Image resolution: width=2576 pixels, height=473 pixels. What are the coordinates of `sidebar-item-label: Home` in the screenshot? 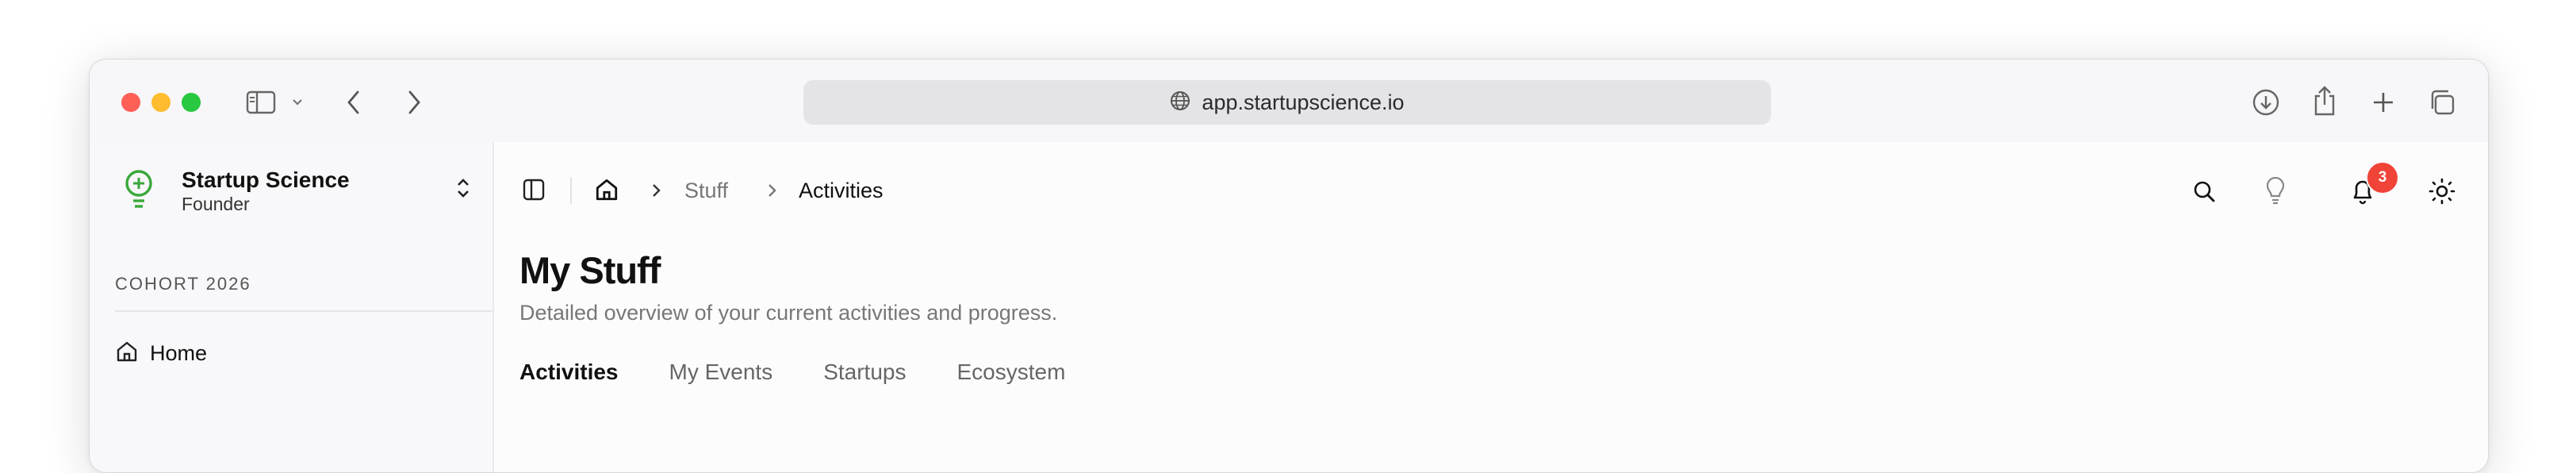 It's located at (179, 352).